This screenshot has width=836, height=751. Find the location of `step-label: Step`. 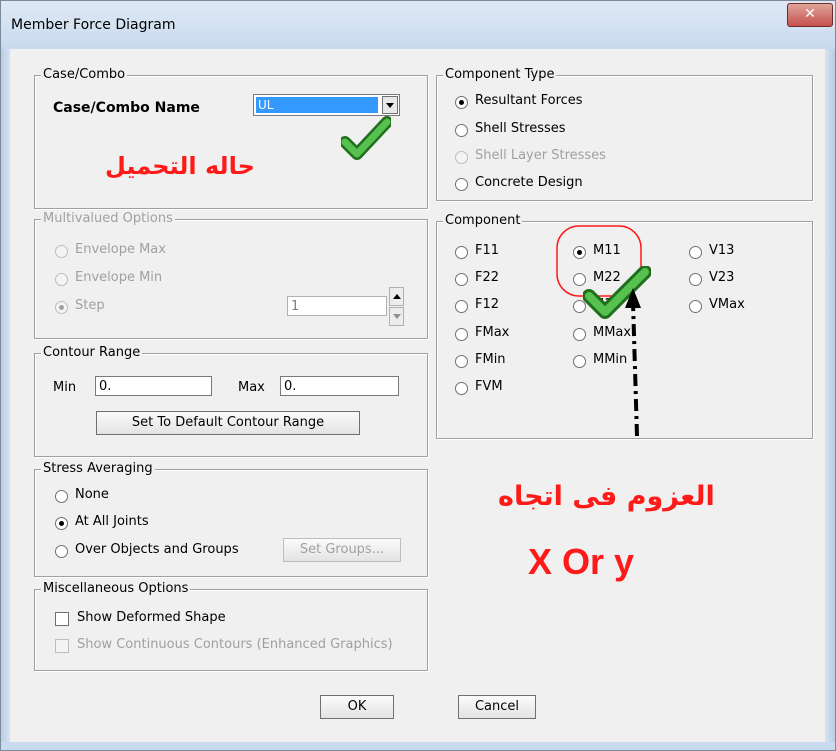

step-label: Step is located at coordinates (90, 305).